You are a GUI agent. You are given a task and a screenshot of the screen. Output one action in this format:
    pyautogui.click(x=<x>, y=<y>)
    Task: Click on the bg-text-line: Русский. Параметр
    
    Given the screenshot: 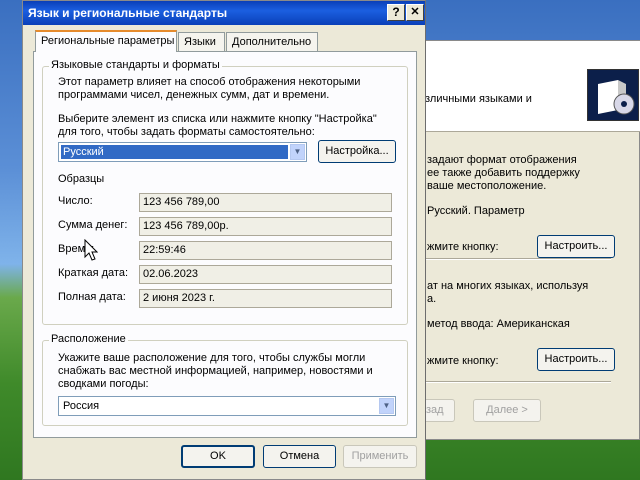 What is the action you would take?
    pyautogui.click(x=476, y=211)
    